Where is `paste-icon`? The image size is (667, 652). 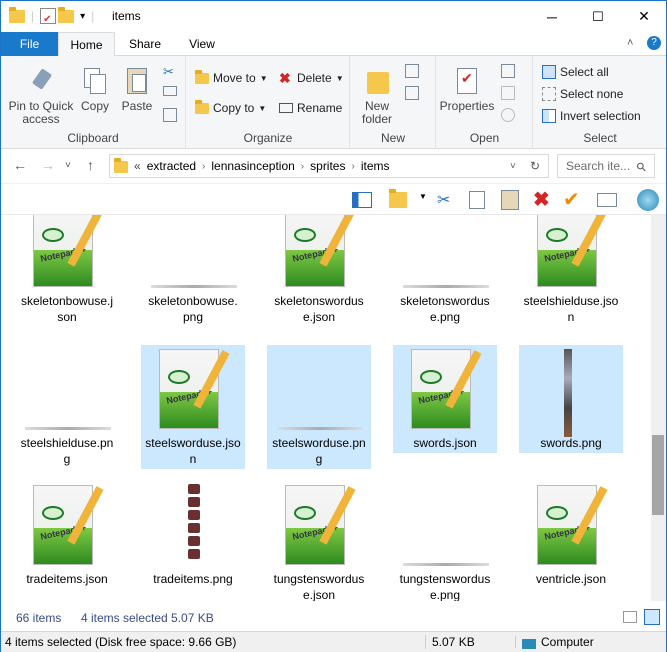
paste-icon is located at coordinates (510, 200).